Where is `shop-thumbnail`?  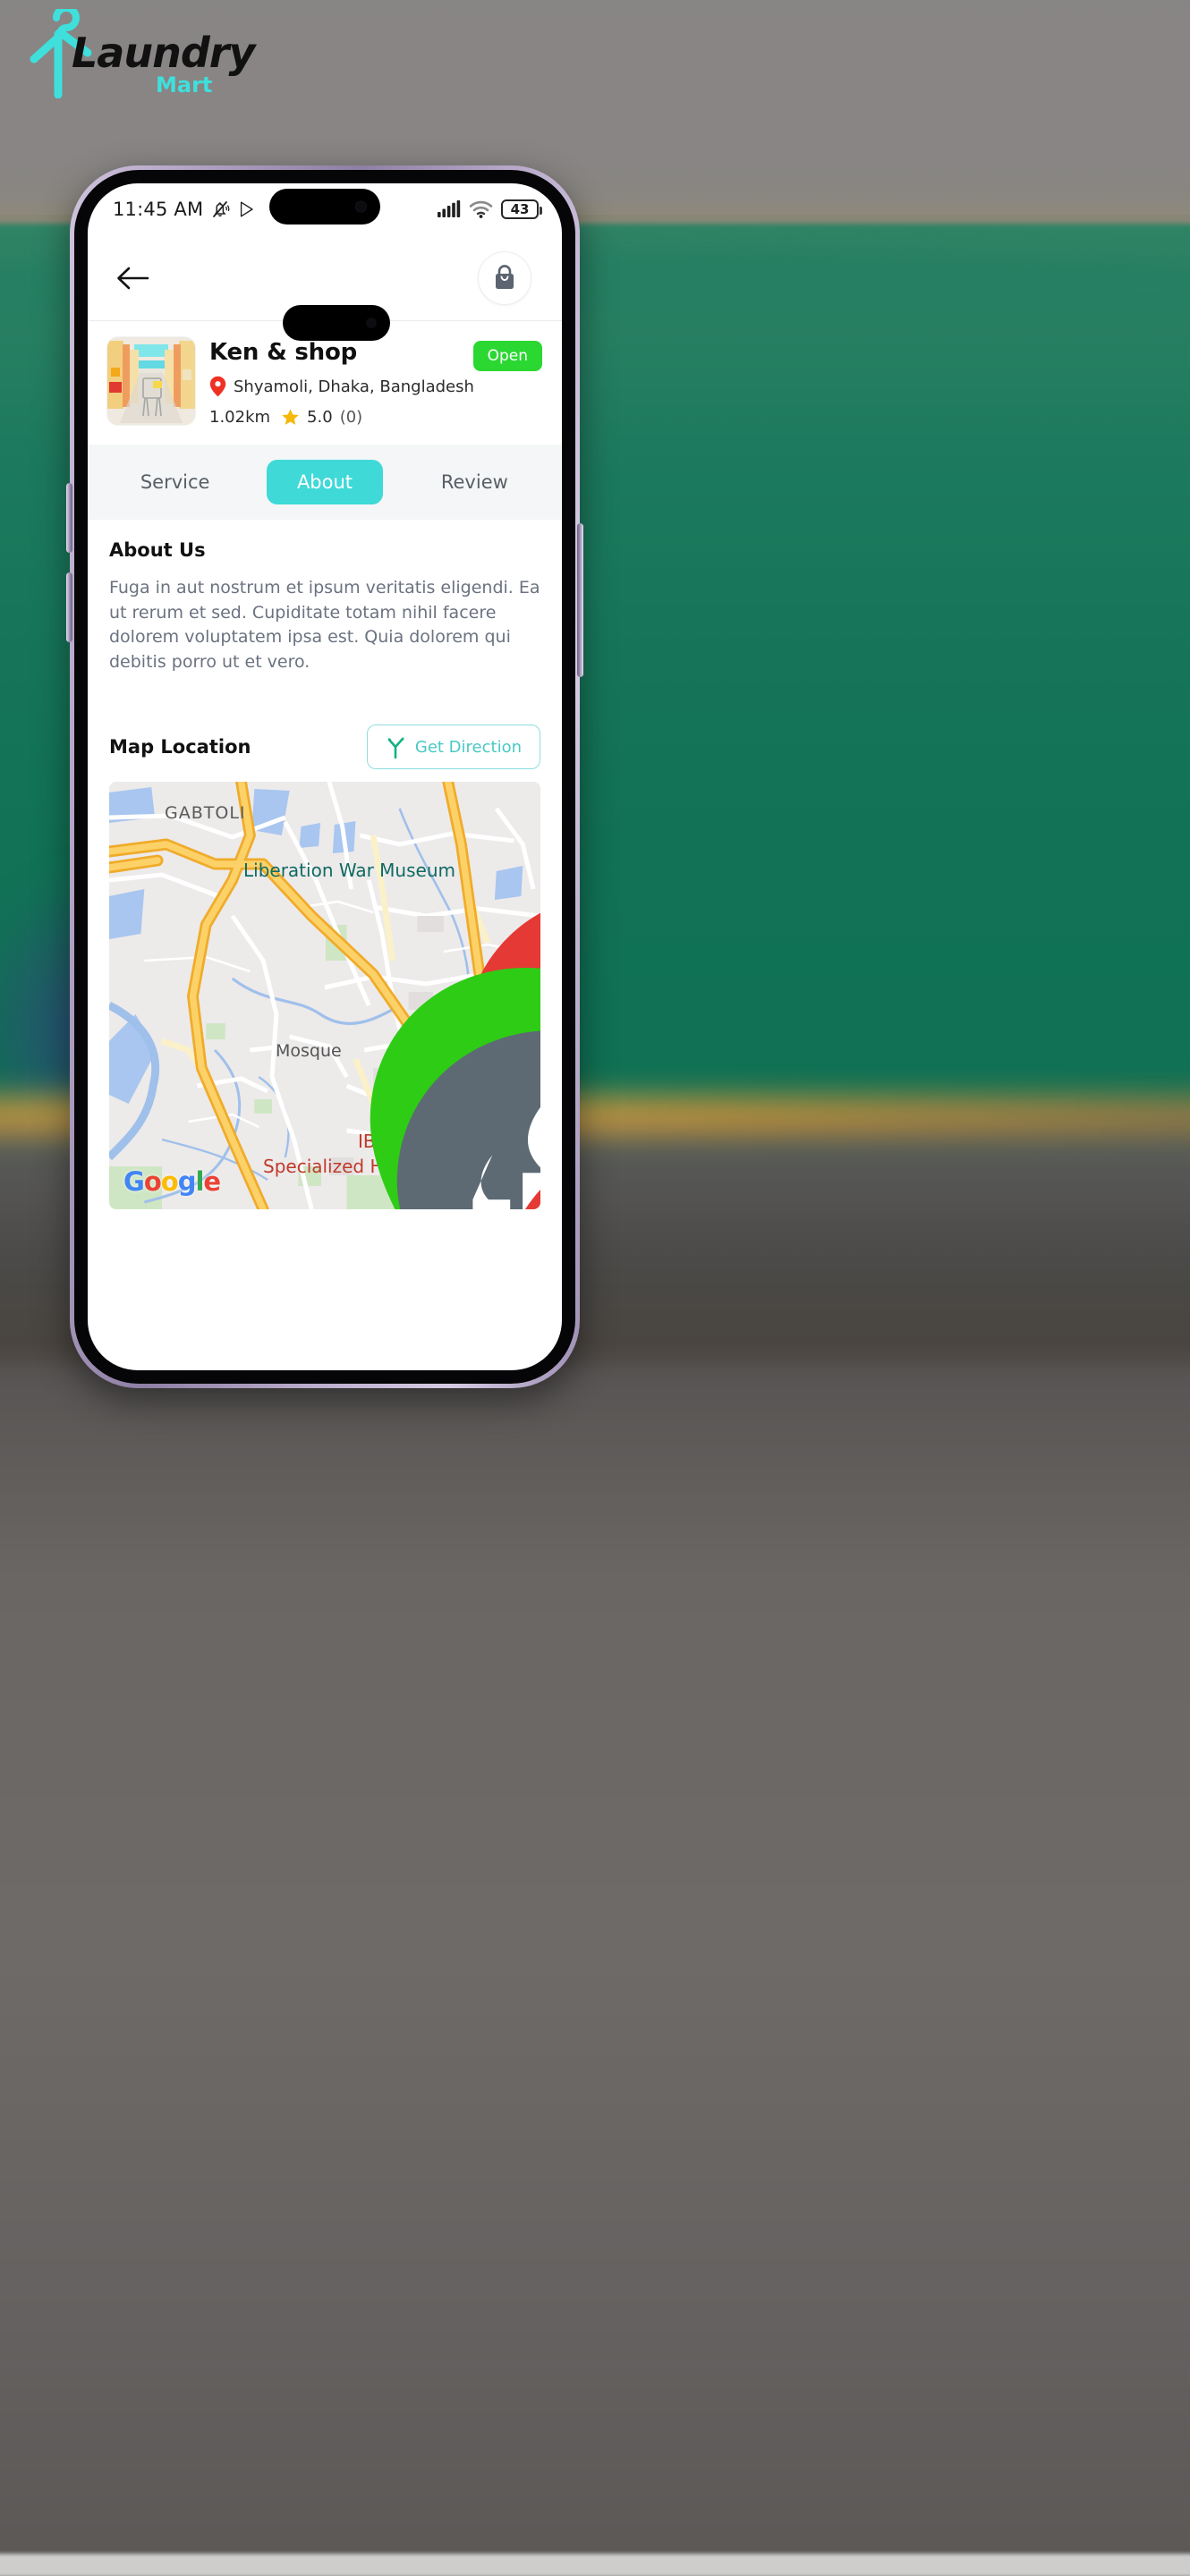 shop-thumbnail is located at coordinates (151, 381).